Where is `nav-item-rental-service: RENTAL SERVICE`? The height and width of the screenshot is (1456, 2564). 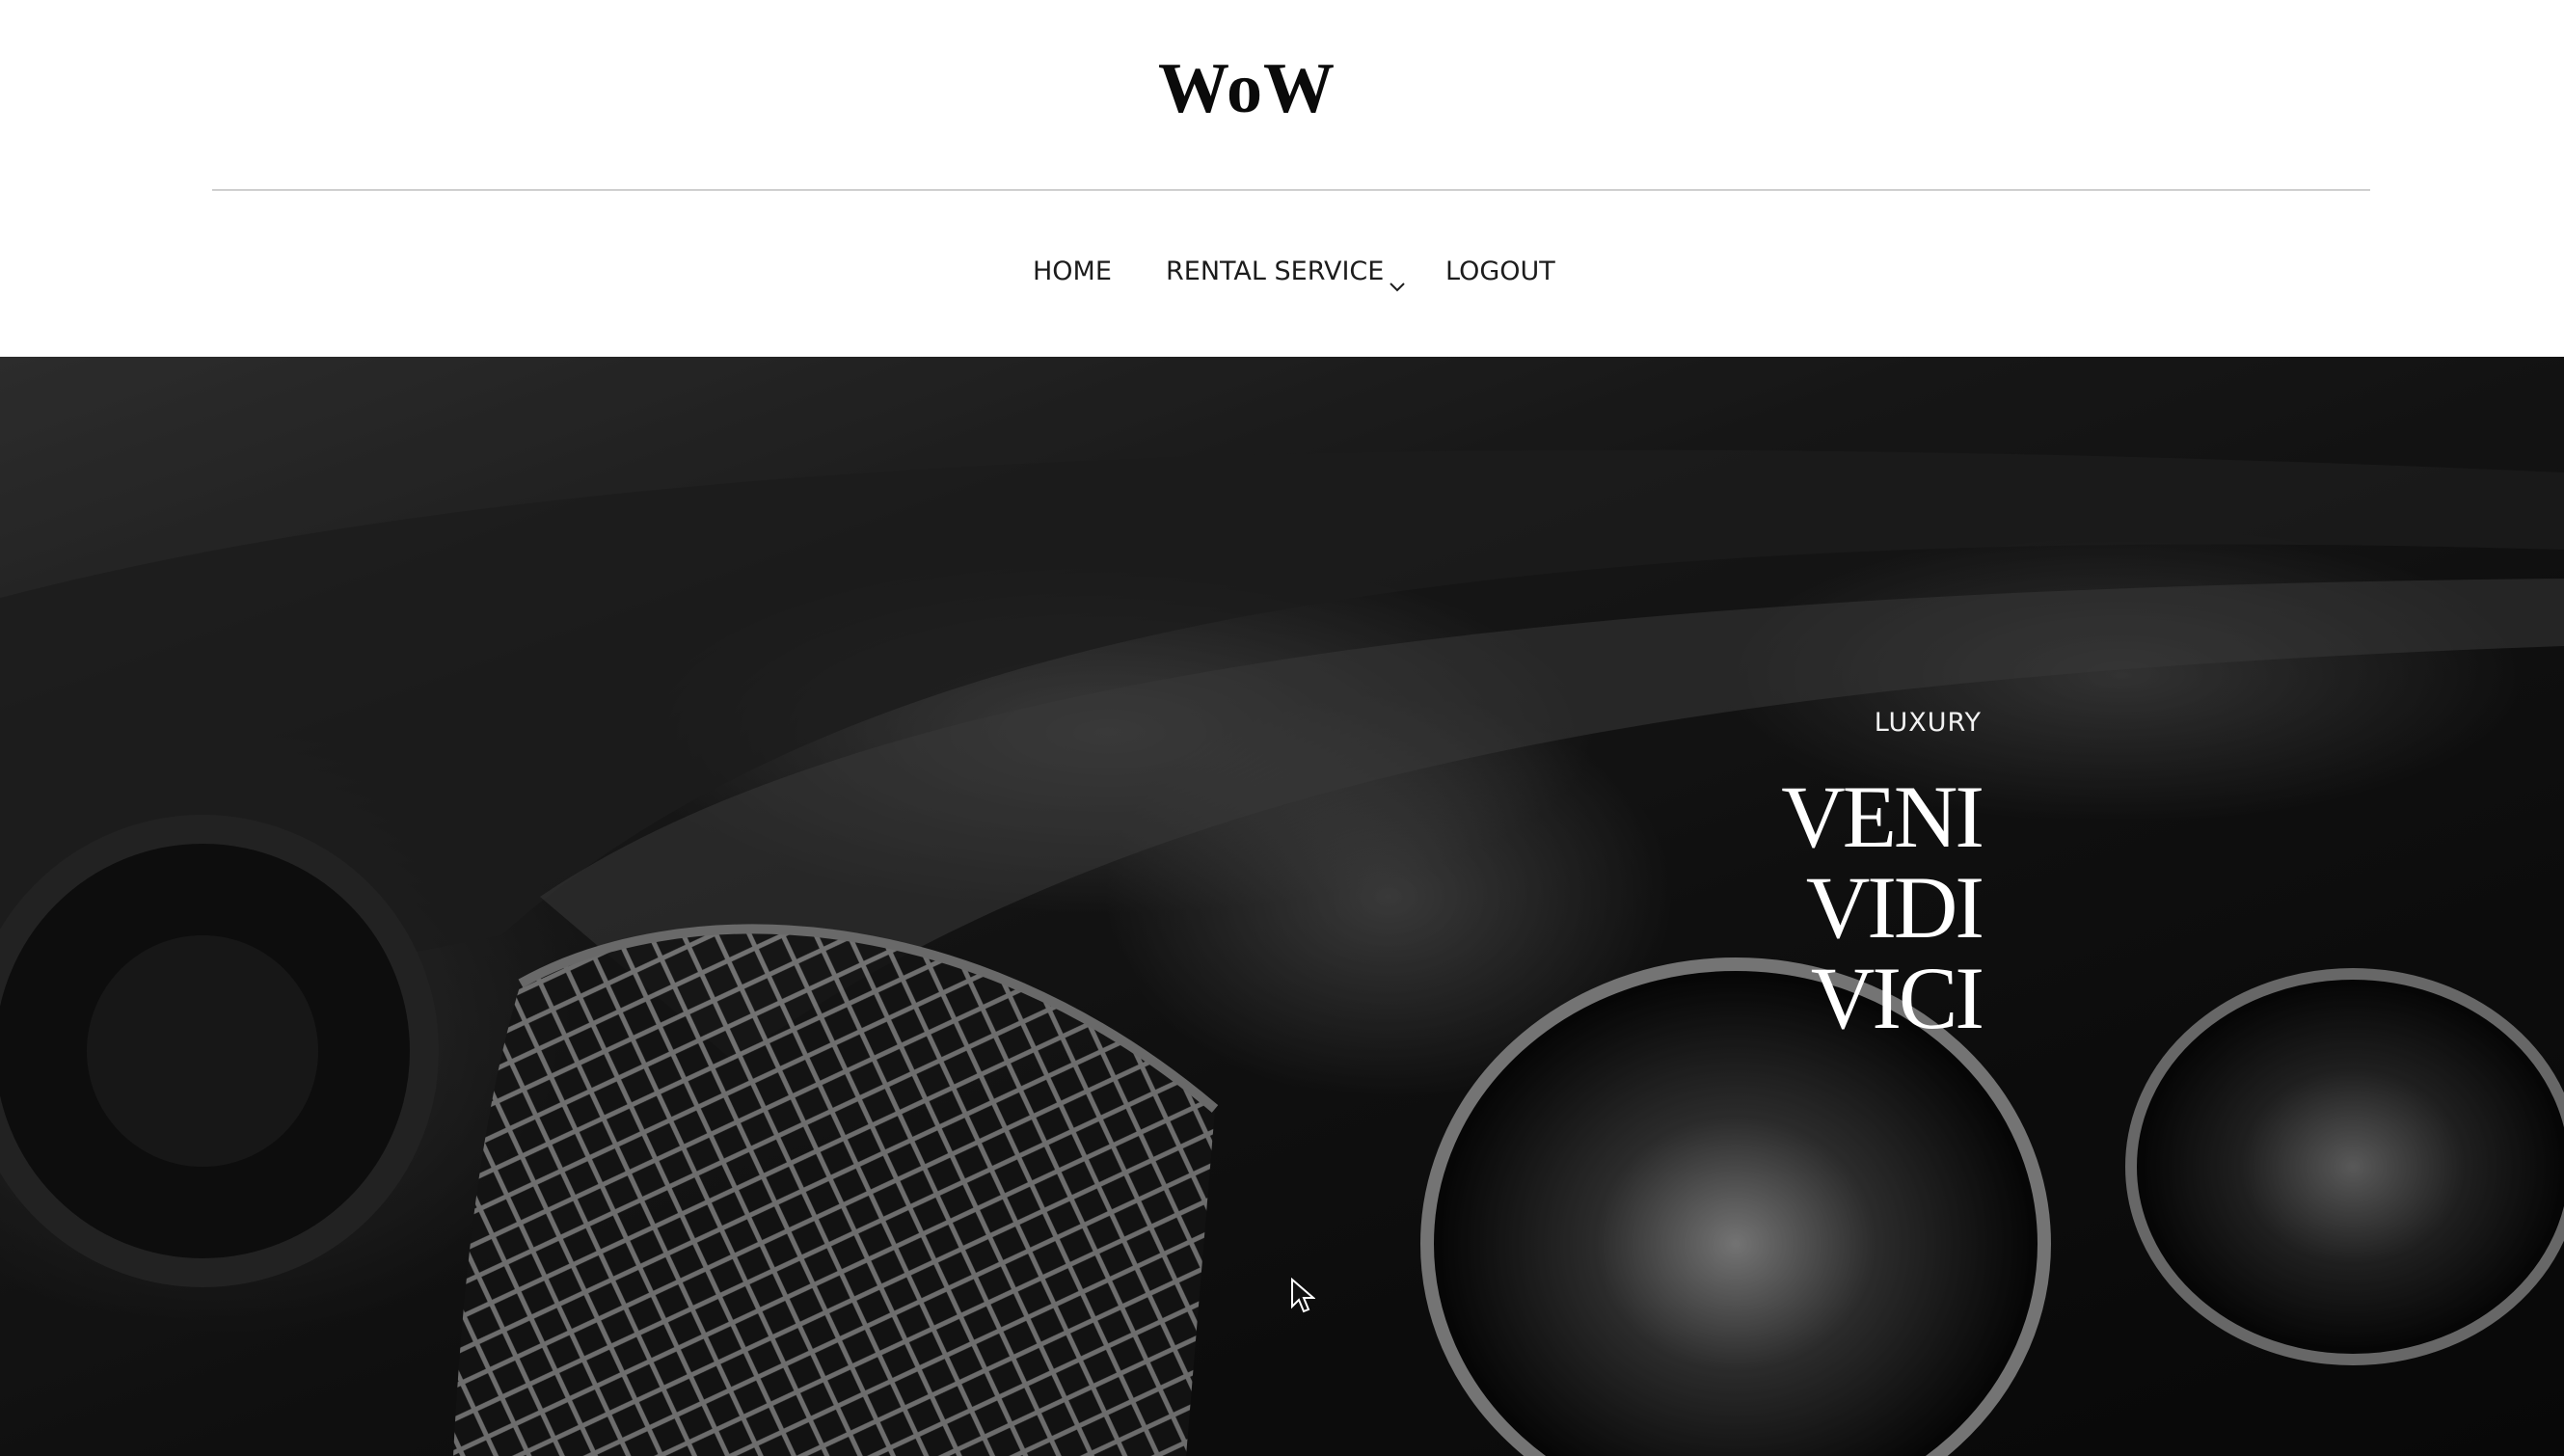
nav-item-rental-service: RENTAL SERVICE is located at coordinates (1287, 272).